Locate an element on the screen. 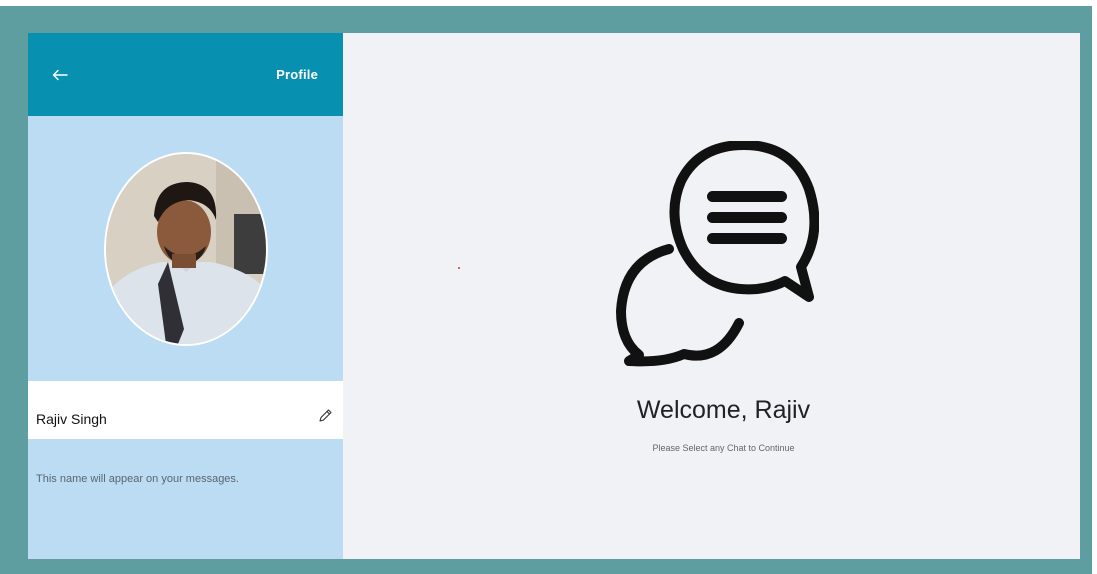 The height and width of the screenshot is (574, 1097). pencil-icon is located at coordinates (326, 410).